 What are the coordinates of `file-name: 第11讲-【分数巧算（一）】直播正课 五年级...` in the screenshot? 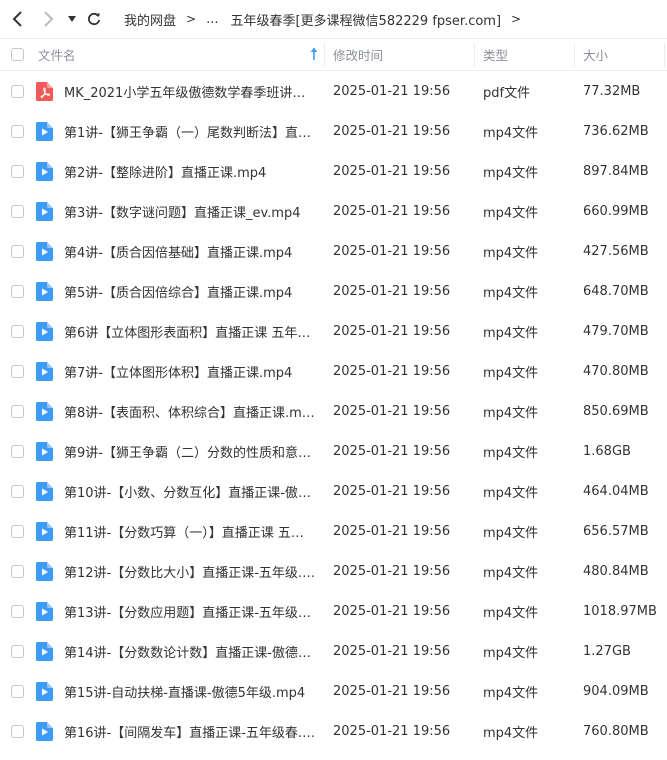 It's located at (190, 531).